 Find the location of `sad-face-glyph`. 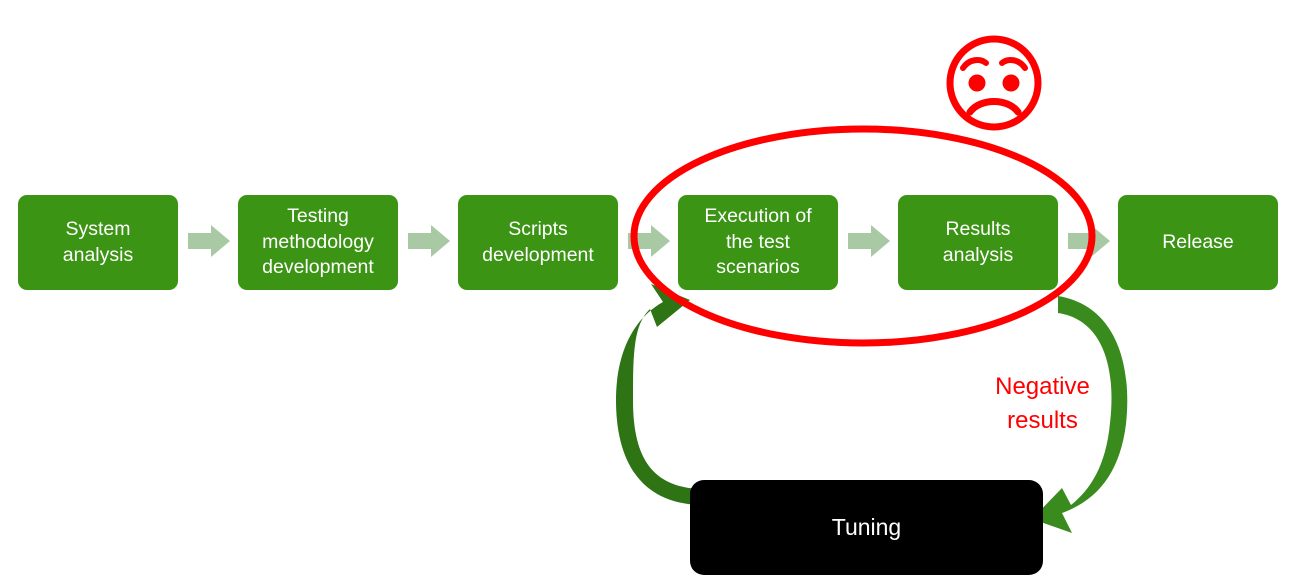

sad-face-glyph is located at coordinates (994, 83).